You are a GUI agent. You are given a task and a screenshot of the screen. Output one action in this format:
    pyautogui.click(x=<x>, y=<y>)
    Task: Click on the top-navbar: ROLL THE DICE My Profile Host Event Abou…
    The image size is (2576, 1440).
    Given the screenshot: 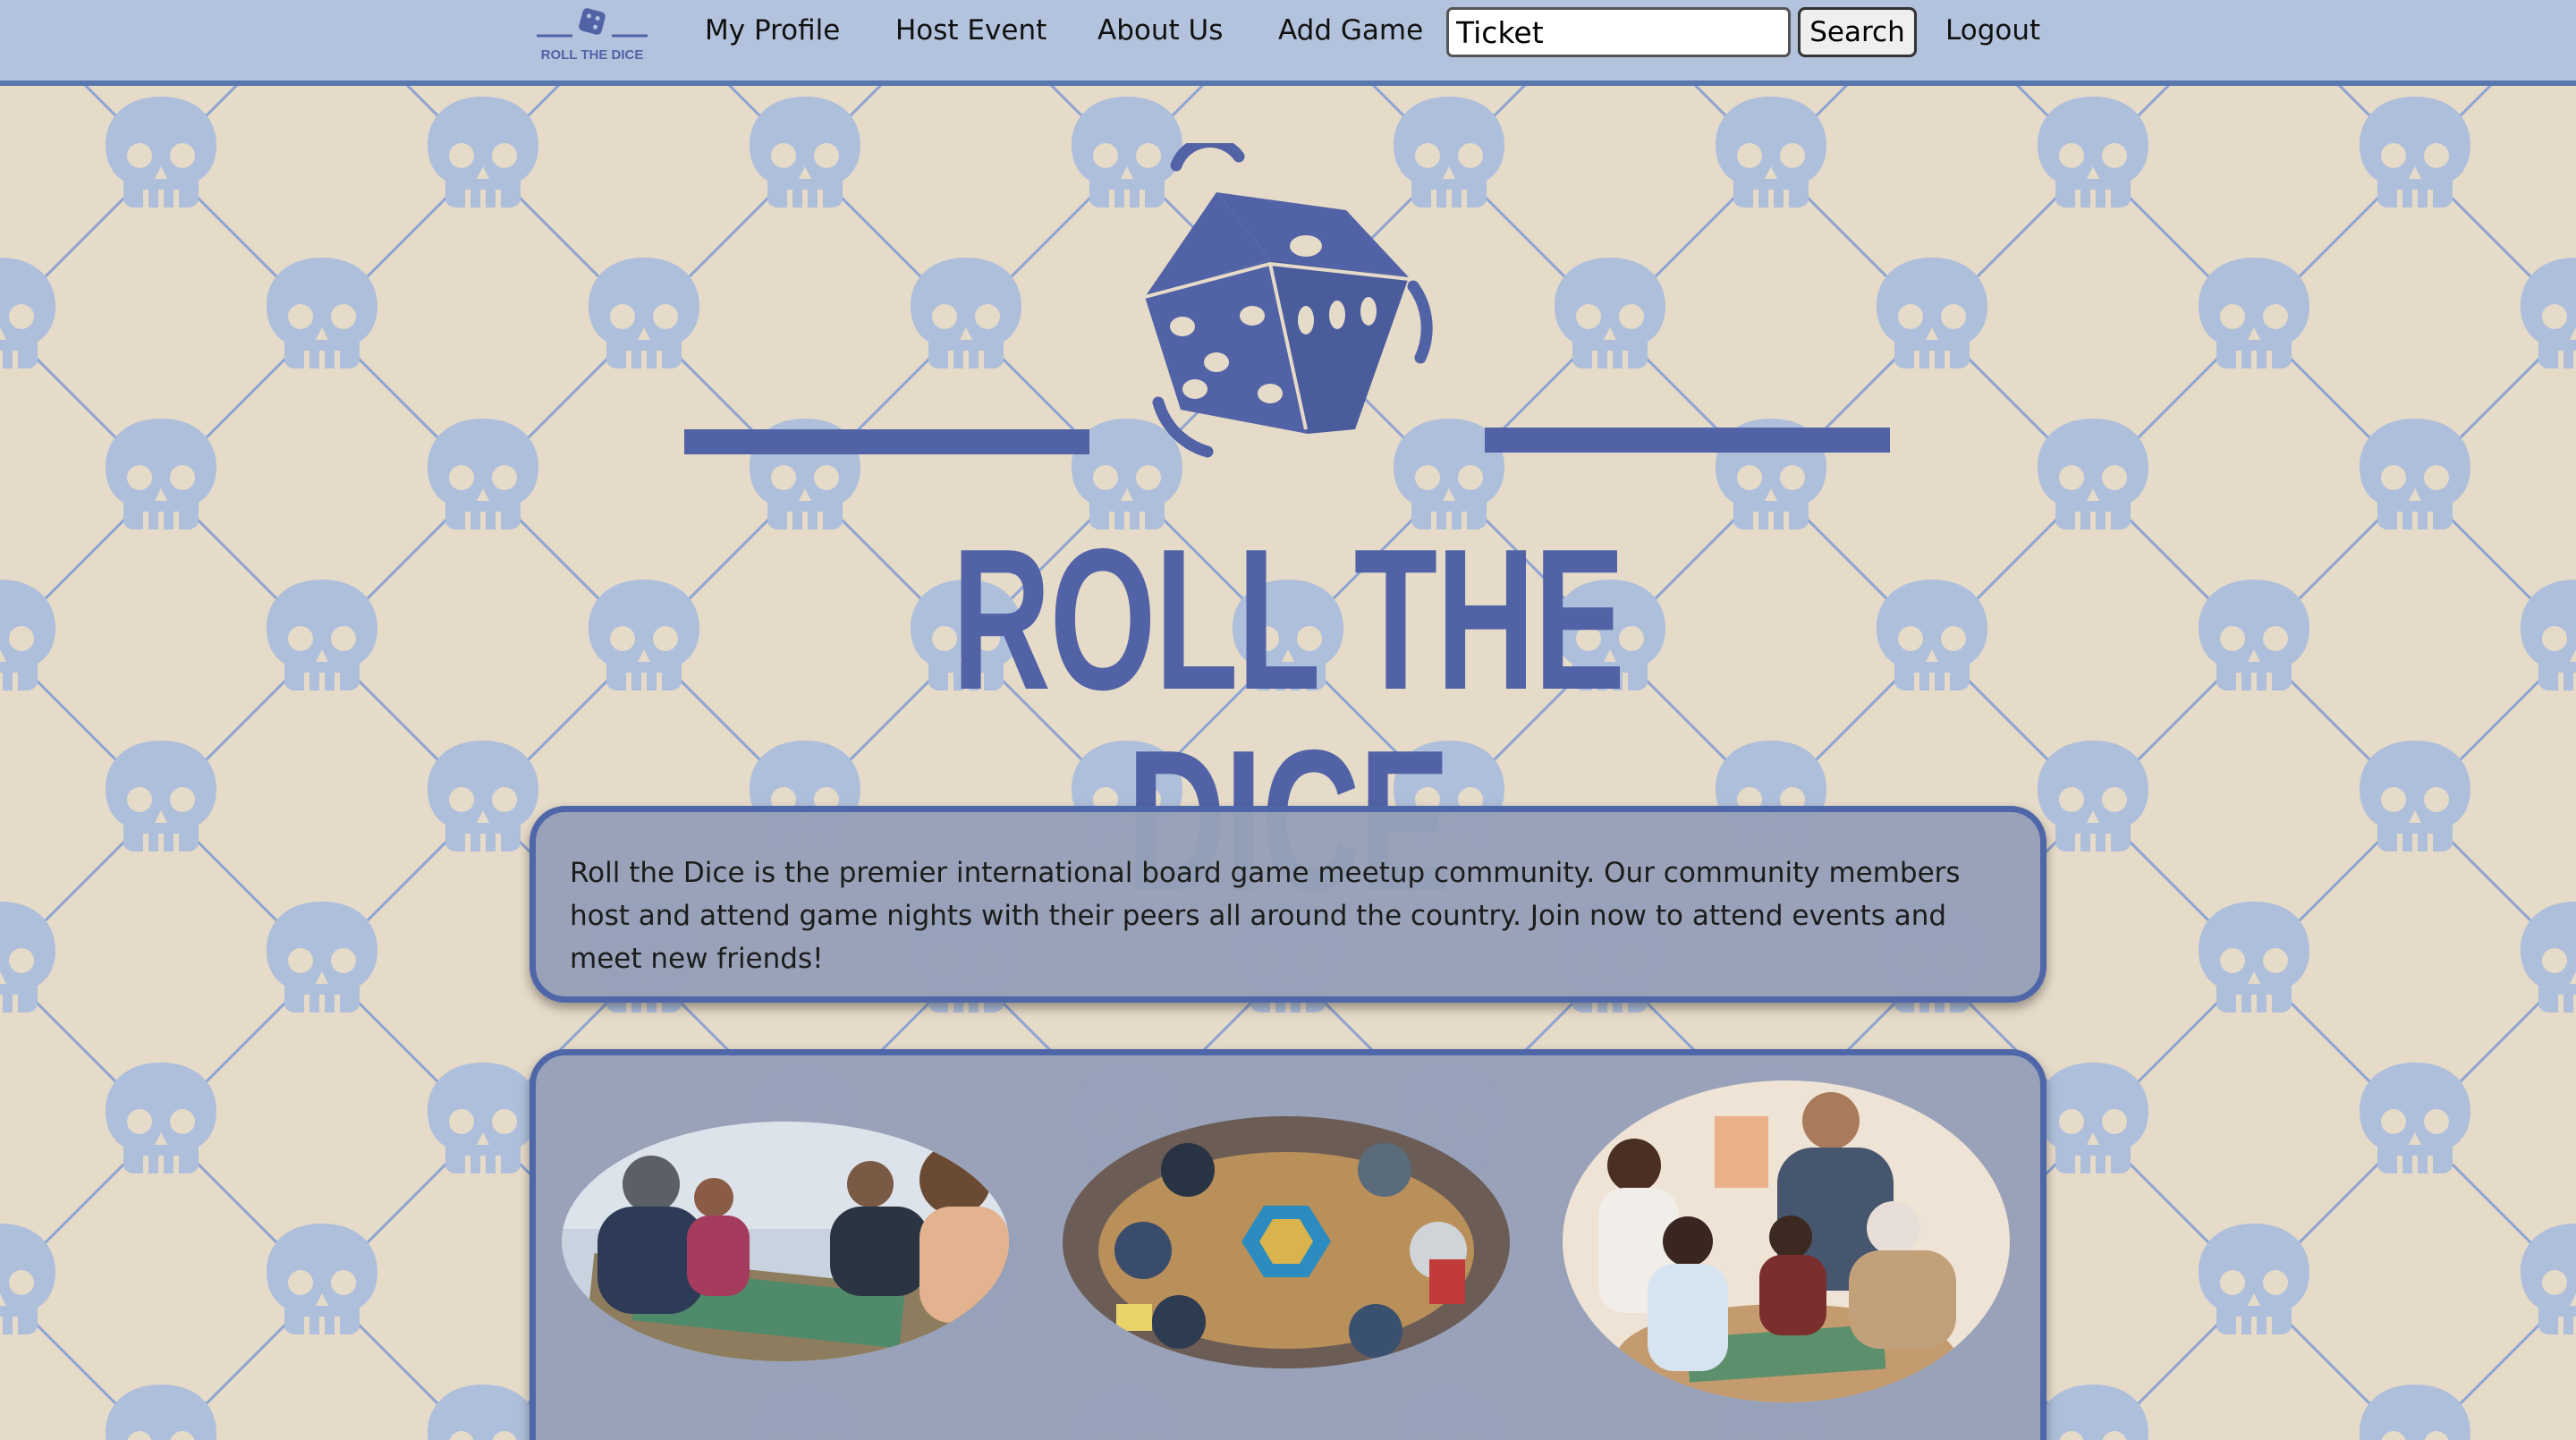 What is the action you would take?
    pyautogui.click(x=1288, y=43)
    